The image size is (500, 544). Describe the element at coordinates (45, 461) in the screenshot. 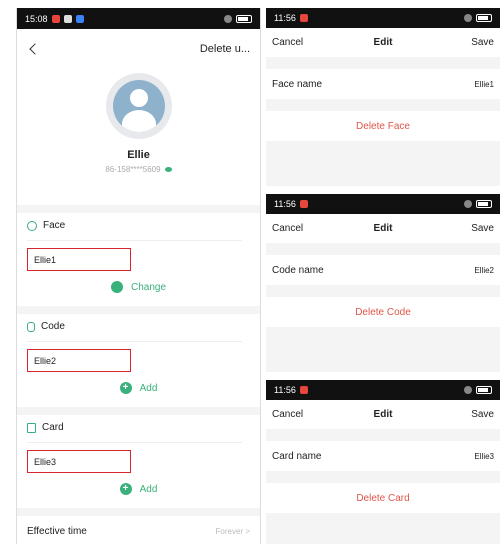

I see `card-value: Ellie3` at that location.